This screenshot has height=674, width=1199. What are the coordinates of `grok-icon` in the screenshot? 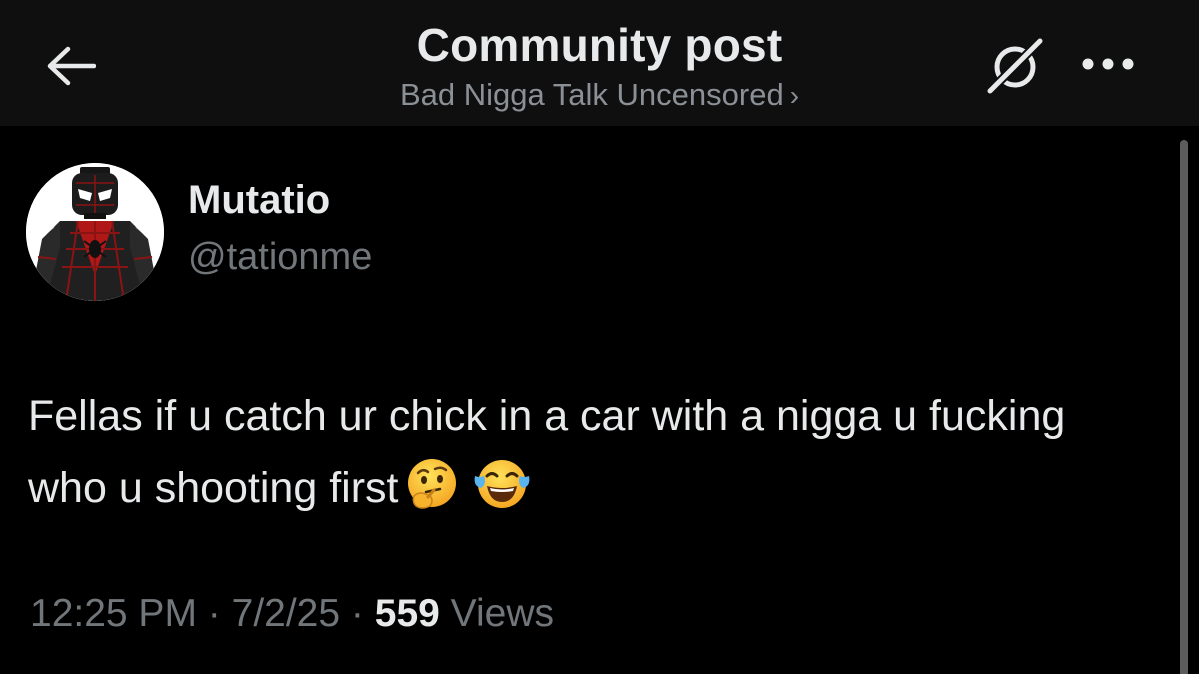 It's located at (1015, 66).